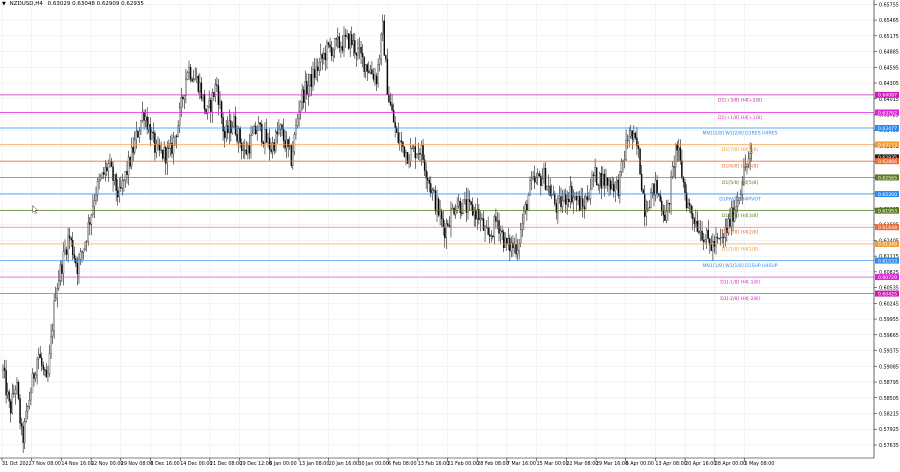 This screenshot has width=900, height=472. Describe the element at coordinates (889, 399) in the screenshot. I see `price-tick-label: 0.58505` at that location.